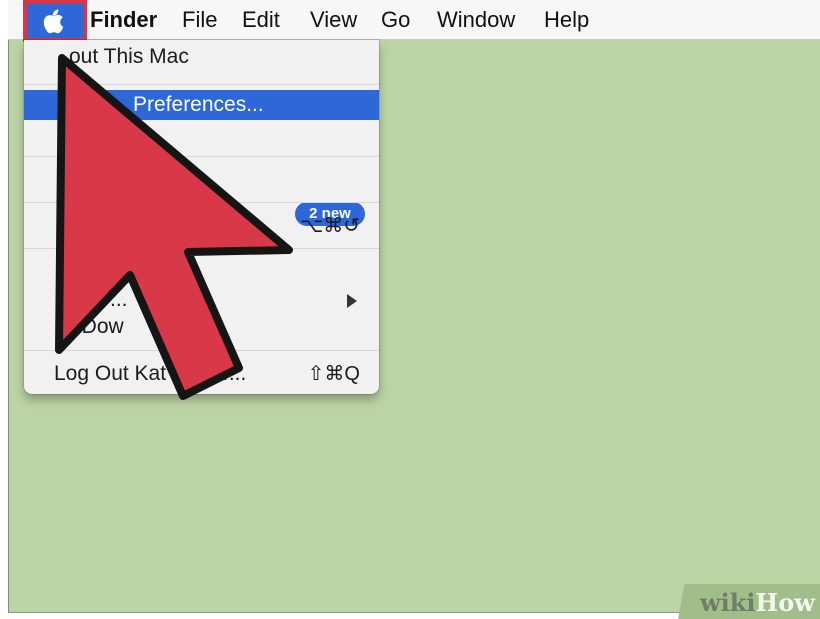 The height and width of the screenshot is (619, 820). I want to click on menu-item-recent-items, so click(201, 236).